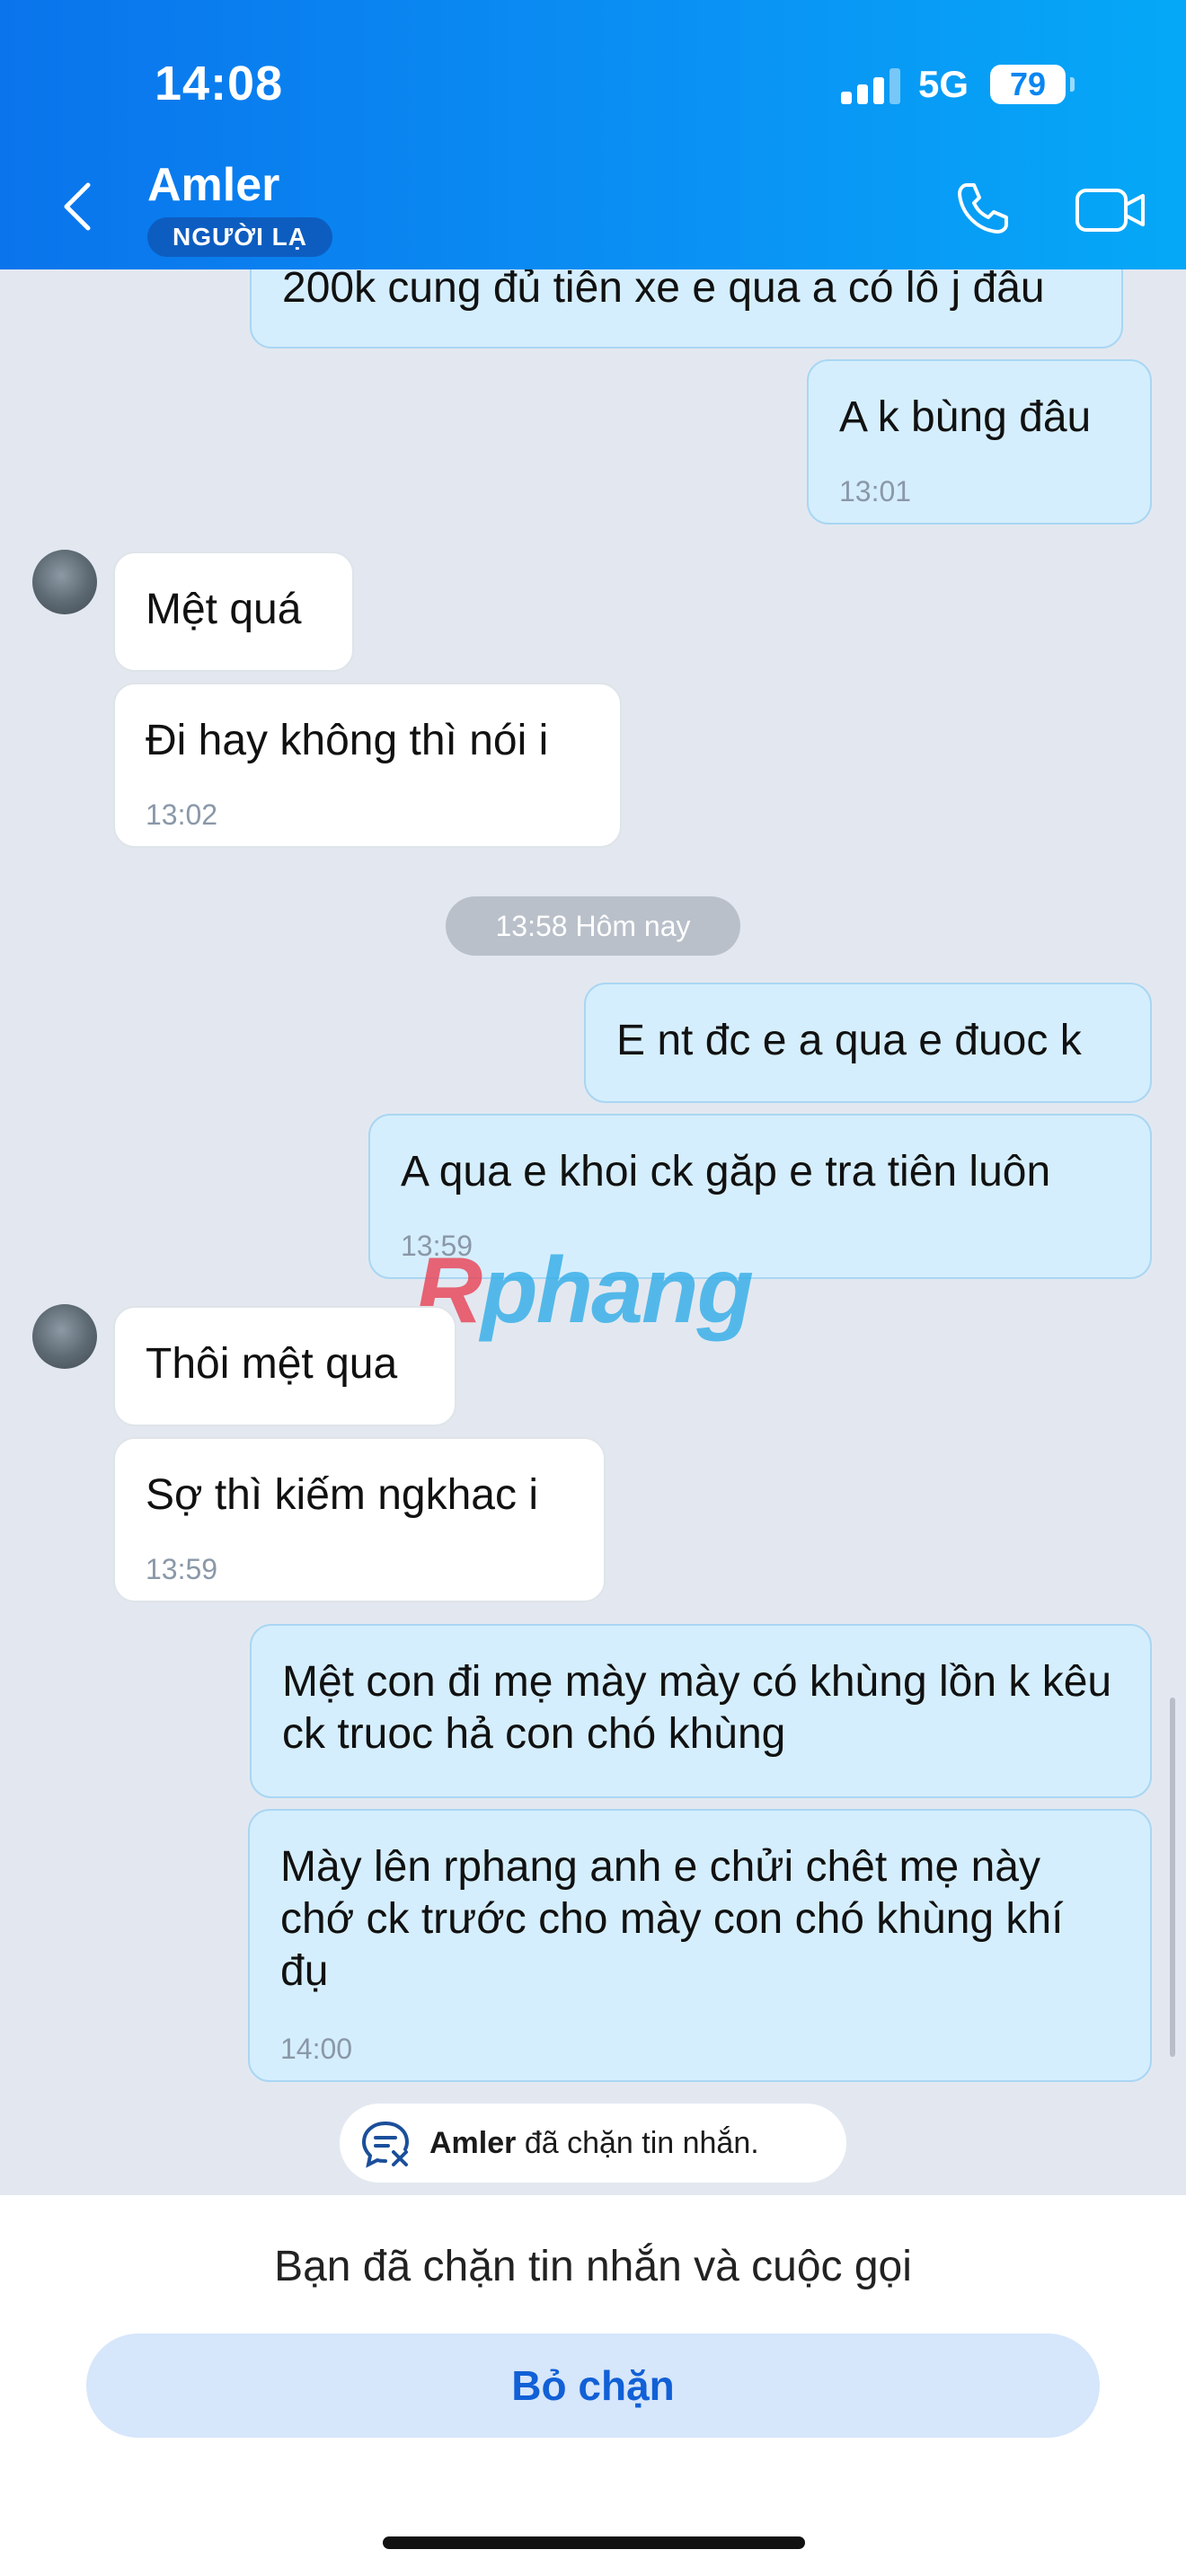 The height and width of the screenshot is (2576, 1186). Describe the element at coordinates (637, 2143) in the screenshot. I see `blocked-text: đã chặn tin nhắn.` at that location.